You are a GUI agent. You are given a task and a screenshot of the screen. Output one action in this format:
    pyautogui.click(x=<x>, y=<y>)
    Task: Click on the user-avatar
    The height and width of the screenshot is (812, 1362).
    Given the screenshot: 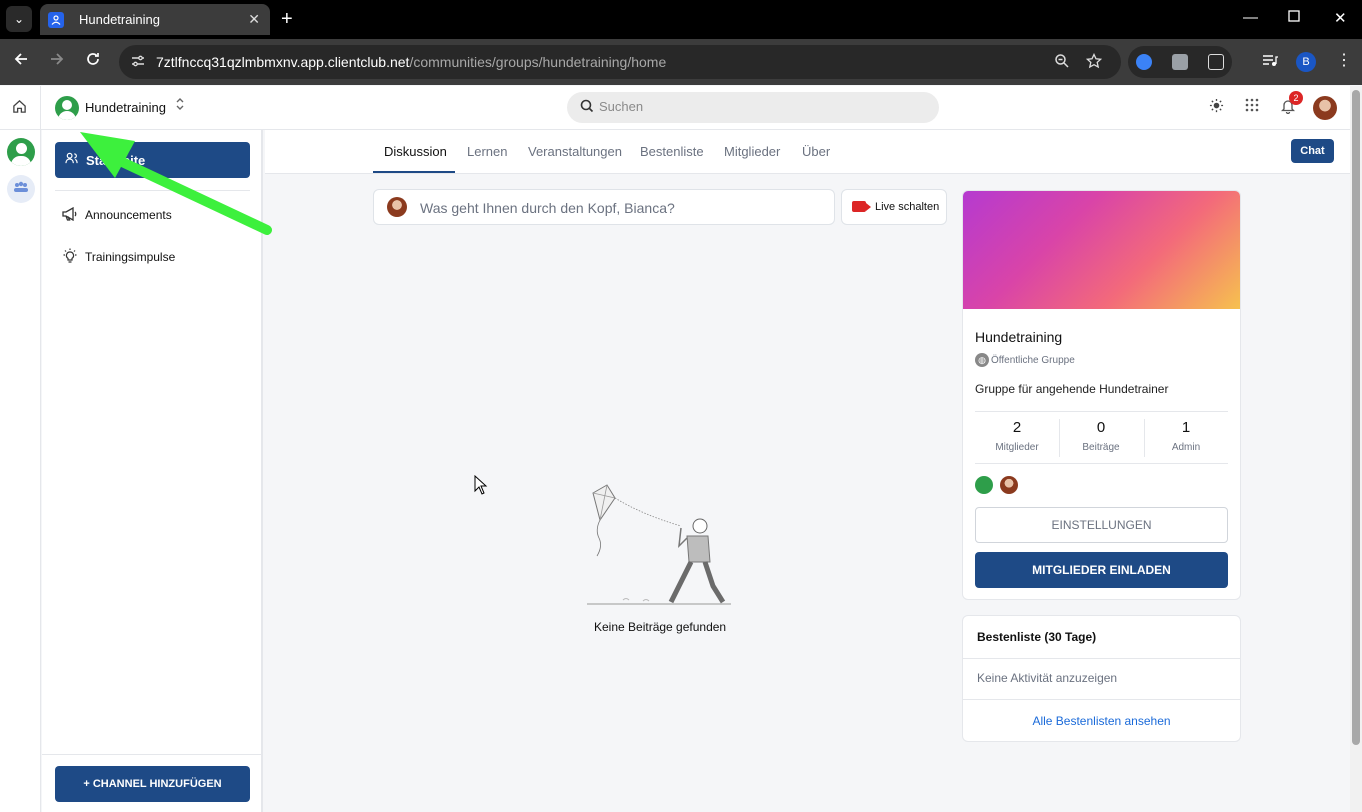 What is the action you would take?
    pyautogui.click(x=1325, y=108)
    